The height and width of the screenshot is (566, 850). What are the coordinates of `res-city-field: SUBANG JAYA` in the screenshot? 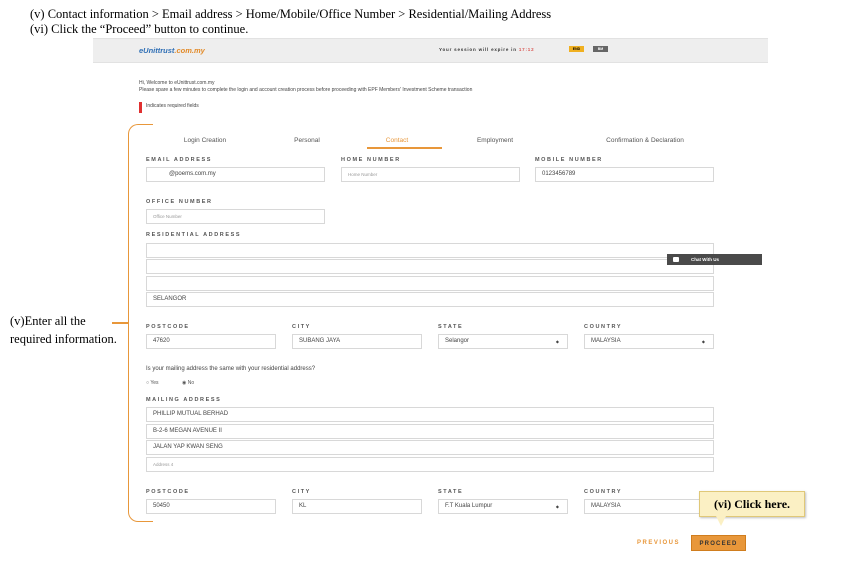 It's located at (357, 341).